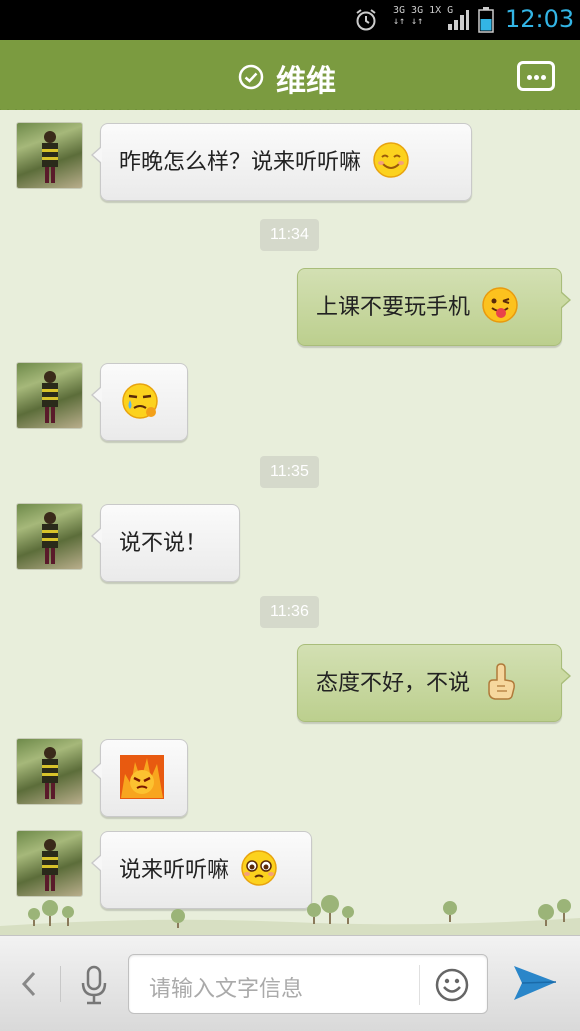  What do you see at coordinates (174, 870) in the screenshot?
I see `message-text: 说来听听嘛` at bounding box center [174, 870].